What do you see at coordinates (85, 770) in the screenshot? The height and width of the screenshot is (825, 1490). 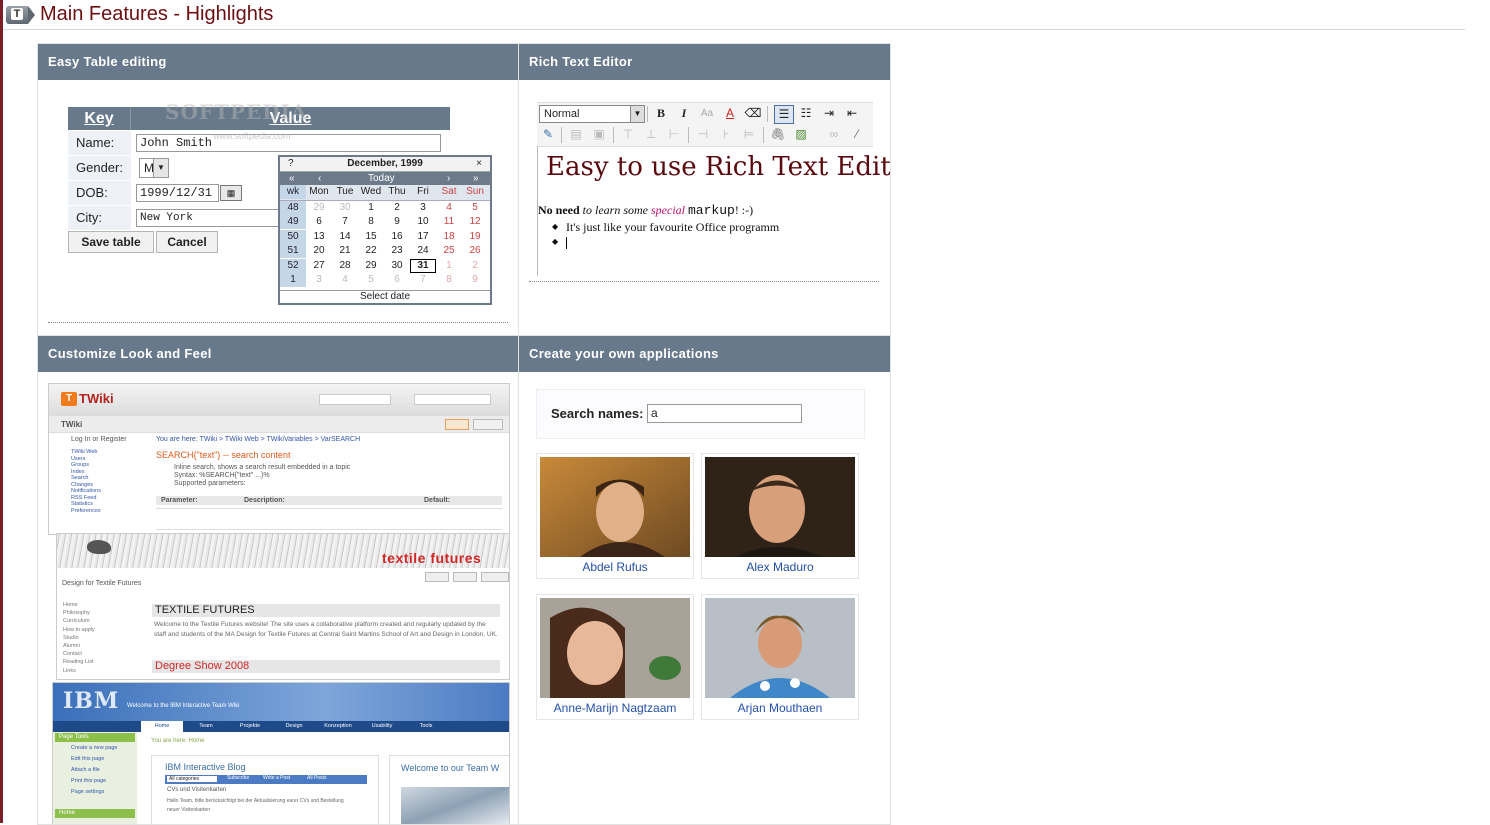 I see `sidebar-link: Attach a file` at bounding box center [85, 770].